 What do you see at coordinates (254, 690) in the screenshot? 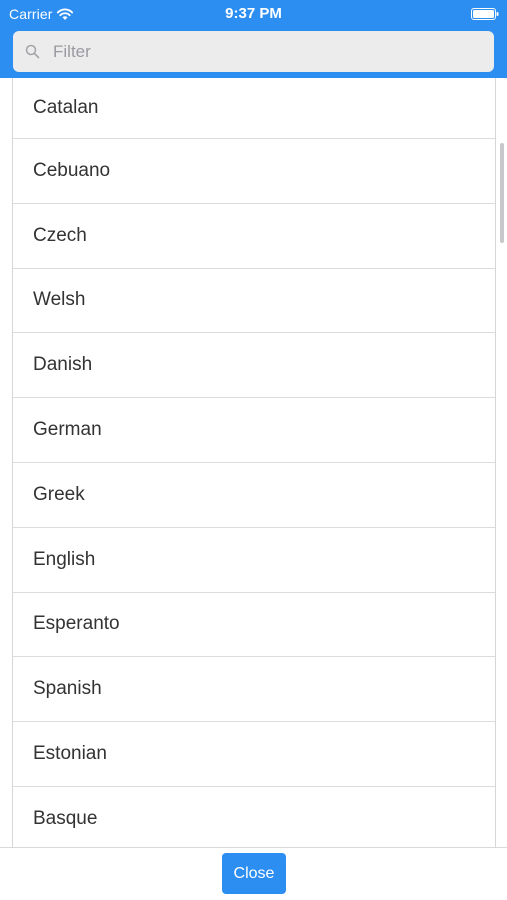
I see `list-item: Spanish` at bounding box center [254, 690].